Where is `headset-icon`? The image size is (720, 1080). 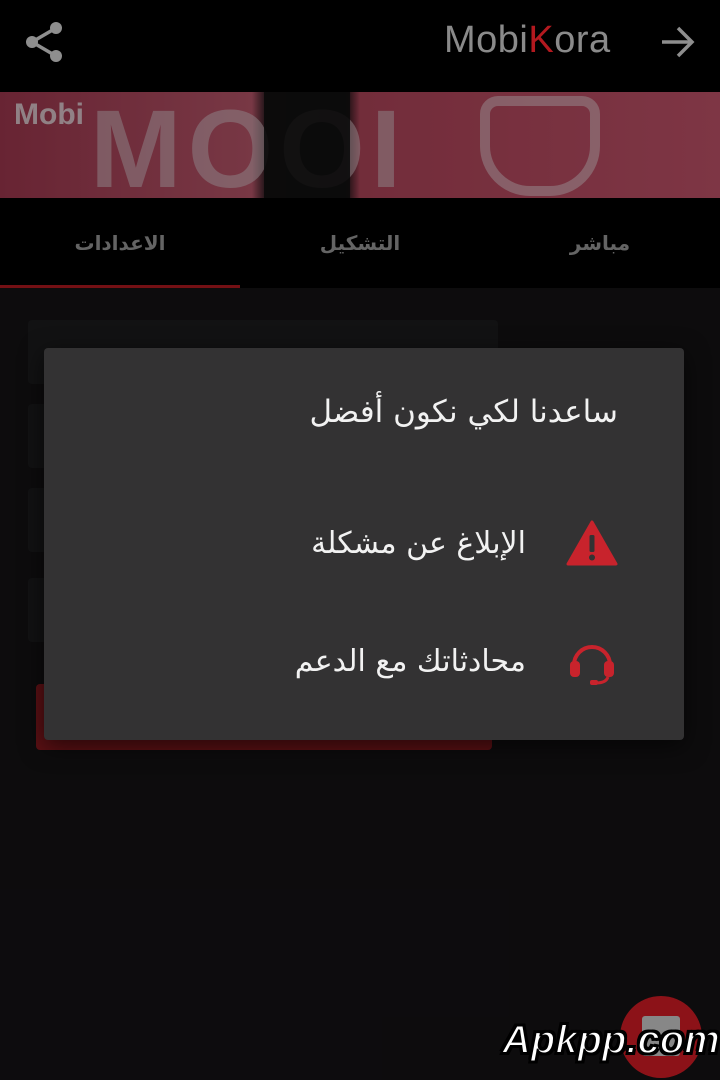 headset-icon is located at coordinates (592, 661).